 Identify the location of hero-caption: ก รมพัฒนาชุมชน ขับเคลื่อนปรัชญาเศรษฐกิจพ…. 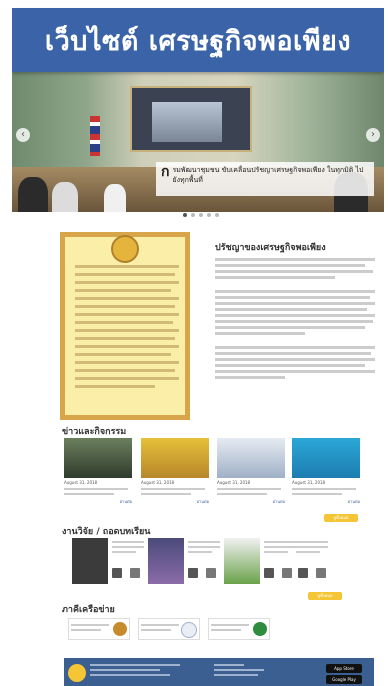
(265, 179).